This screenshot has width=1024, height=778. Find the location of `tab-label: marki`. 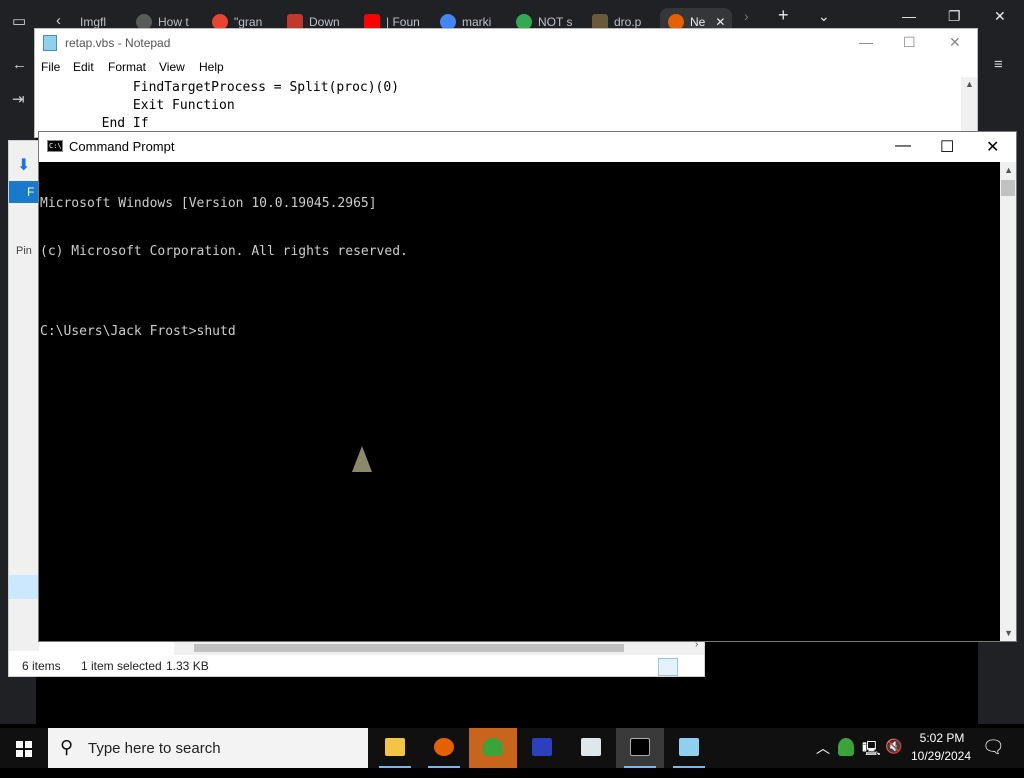

tab-label: marki is located at coordinates (477, 22).